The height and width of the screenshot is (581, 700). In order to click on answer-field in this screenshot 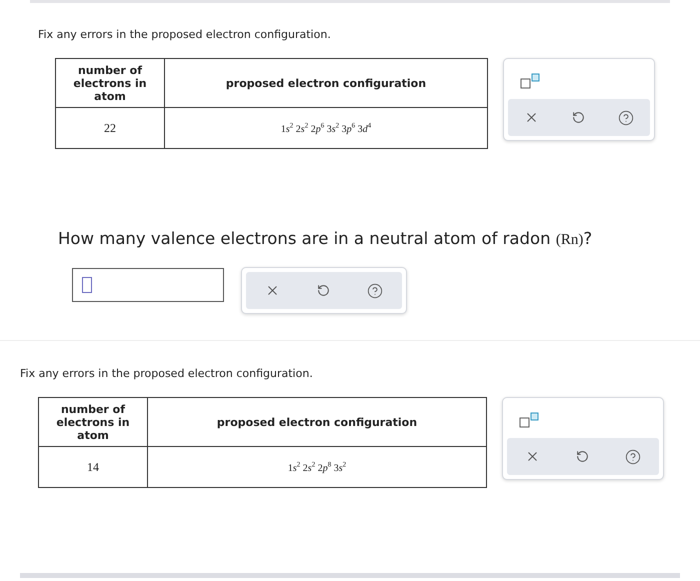, I will do `click(148, 285)`.